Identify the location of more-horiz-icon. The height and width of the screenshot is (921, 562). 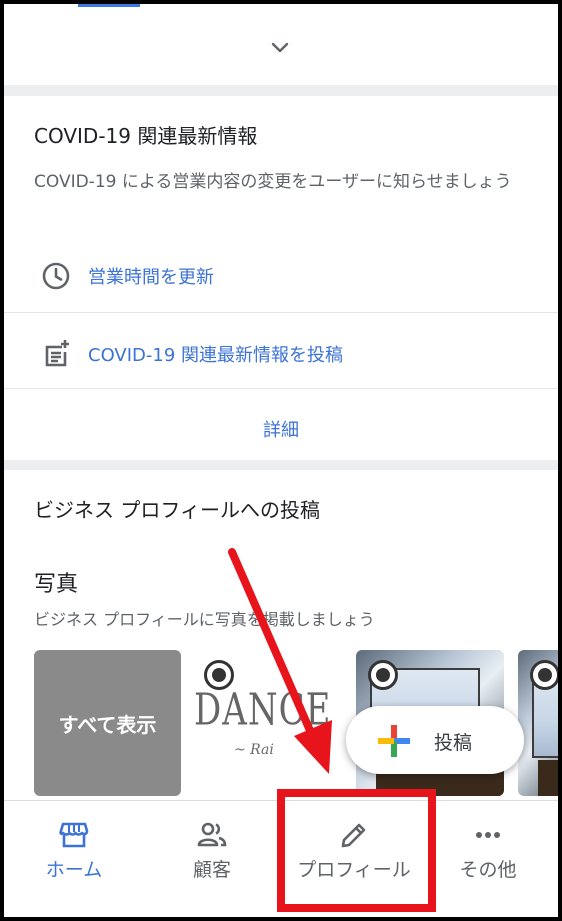
(488, 835).